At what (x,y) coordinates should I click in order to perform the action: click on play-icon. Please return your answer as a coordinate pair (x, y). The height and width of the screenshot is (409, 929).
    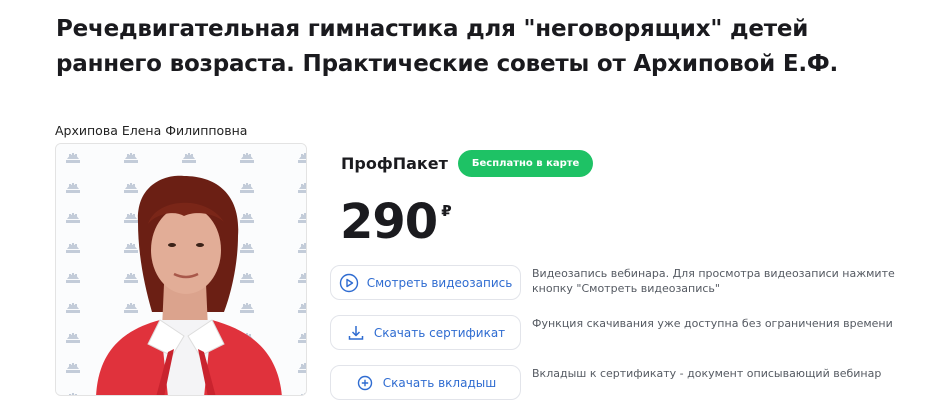
    Looking at the image, I should click on (349, 283).